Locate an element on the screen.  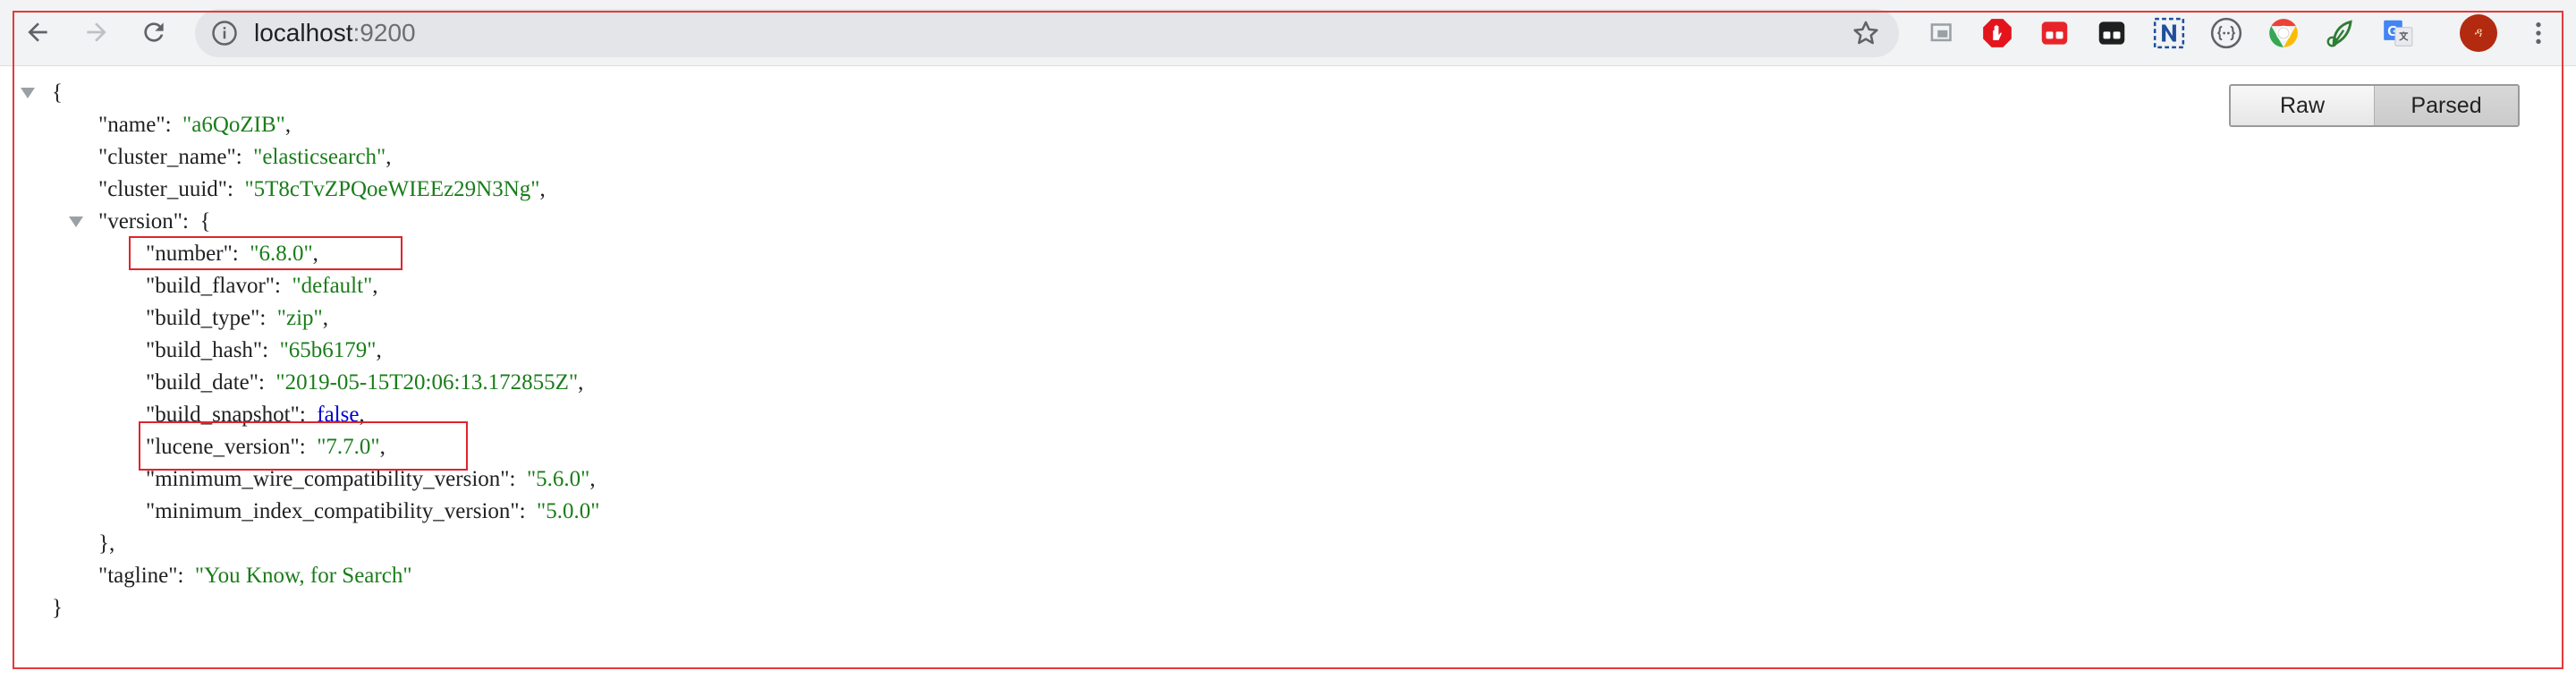
cast-icon is located at coordinates (1941, 32).